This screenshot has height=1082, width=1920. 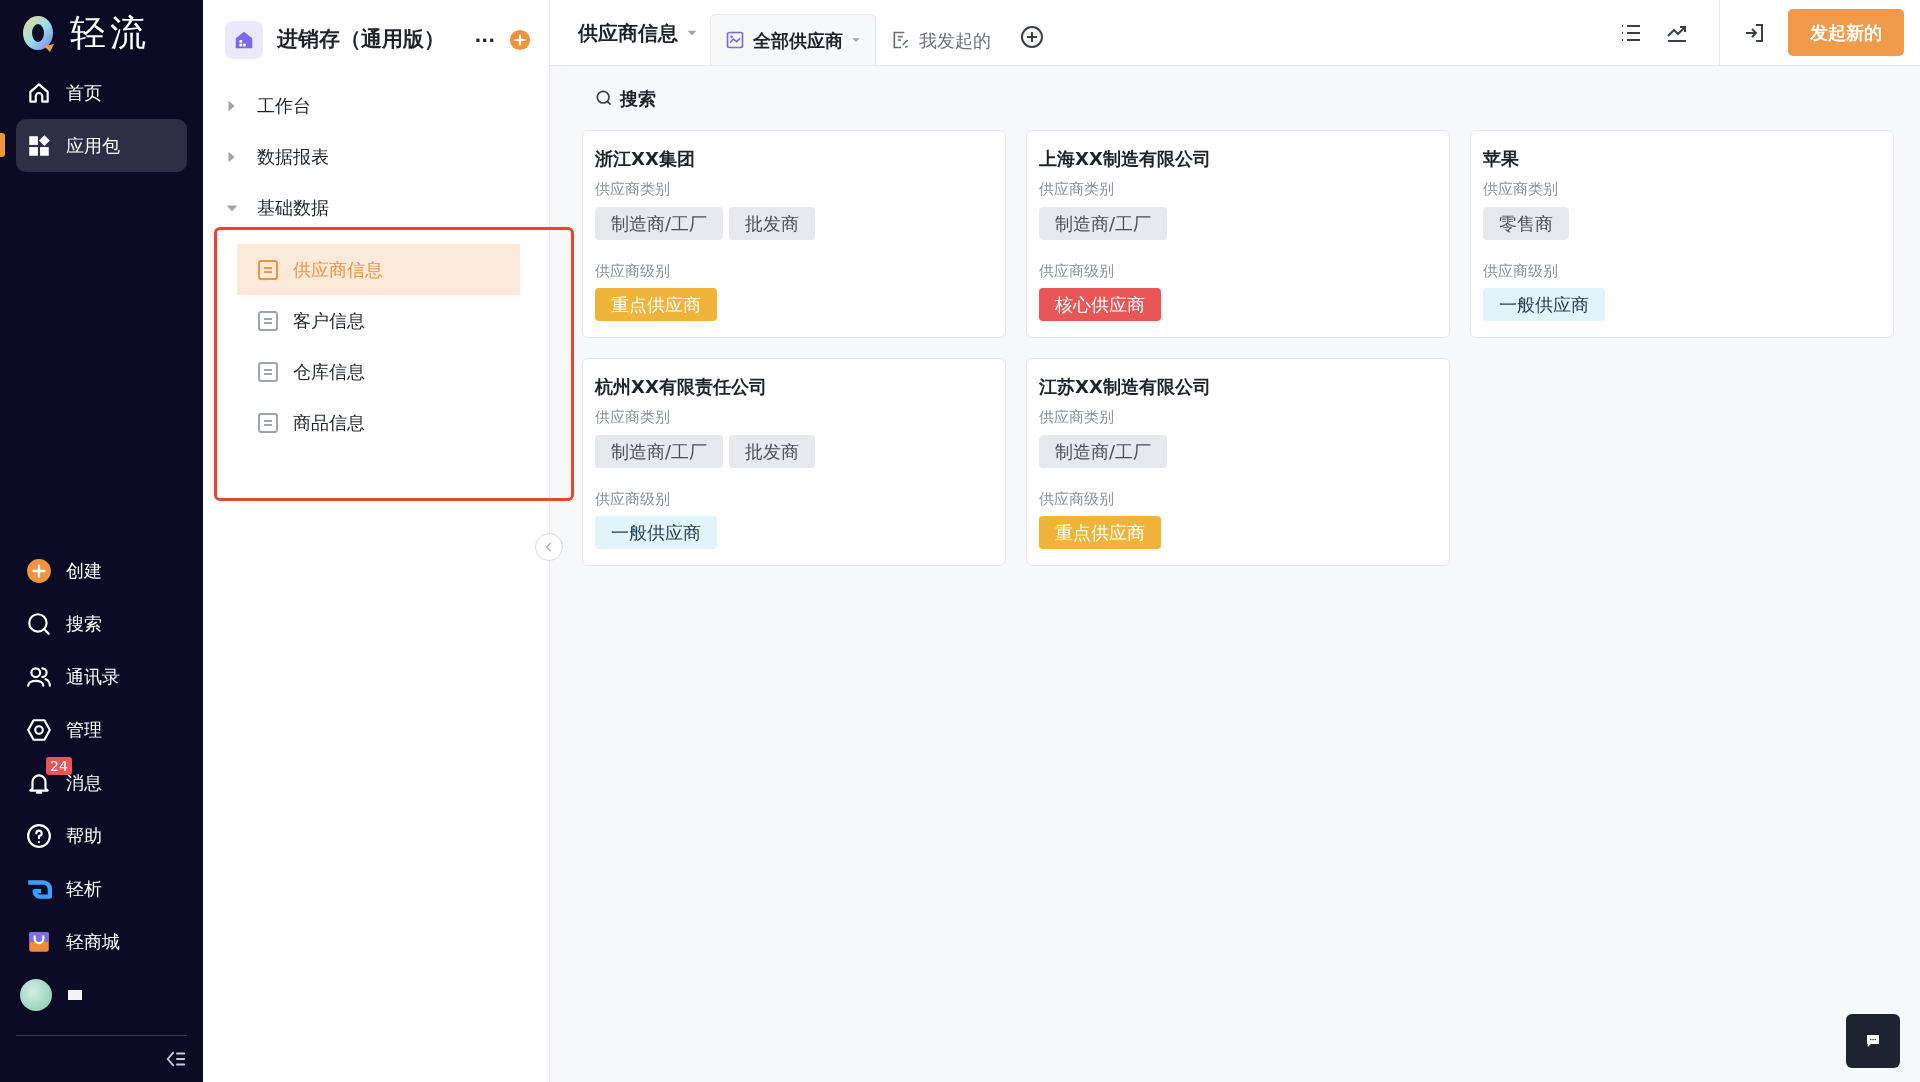 What do you see at coordinates (1526, 223) in the screenshot?
I see `category-tag: 零售商` at bounding box center [1526, 223].